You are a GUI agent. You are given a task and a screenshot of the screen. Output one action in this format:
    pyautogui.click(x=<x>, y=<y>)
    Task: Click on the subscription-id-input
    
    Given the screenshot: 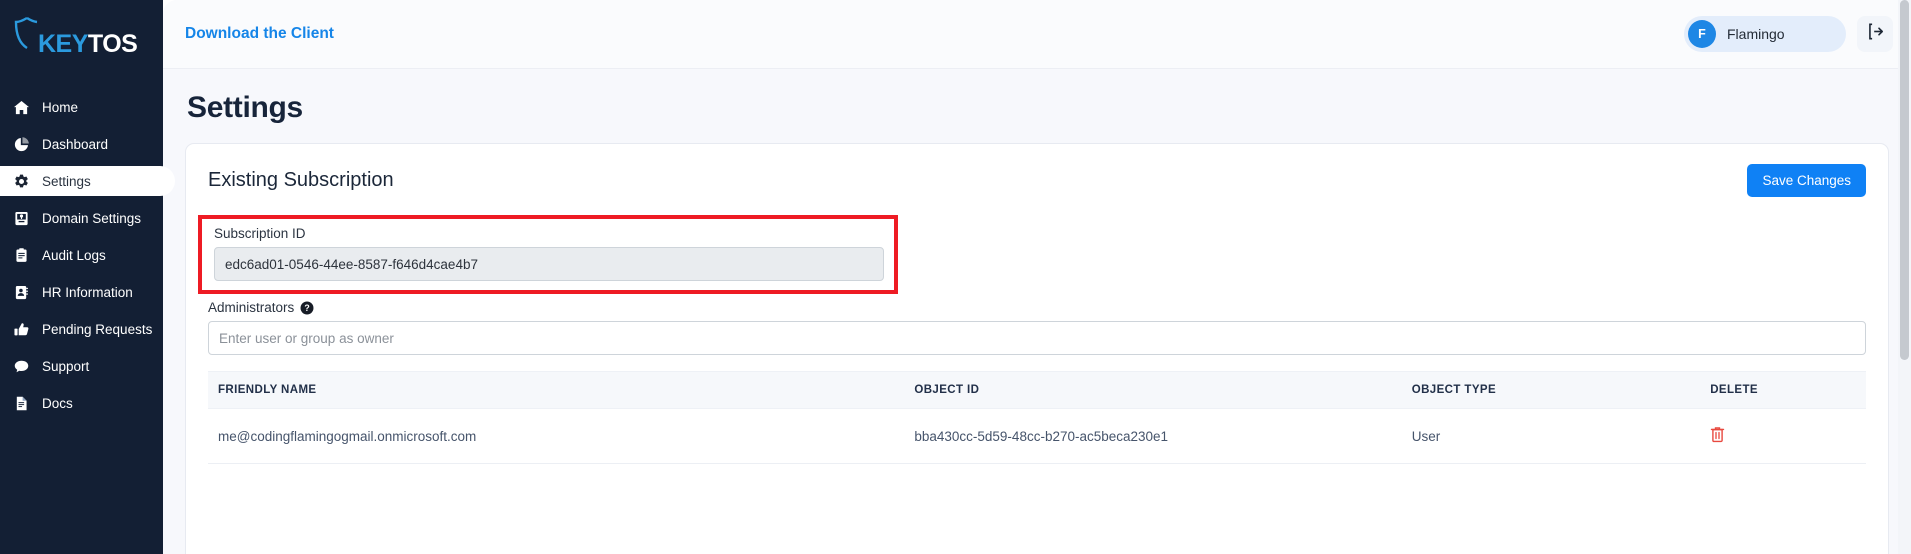 What is the action you would take?
    pyautogui.click(x=549, y=264)
    